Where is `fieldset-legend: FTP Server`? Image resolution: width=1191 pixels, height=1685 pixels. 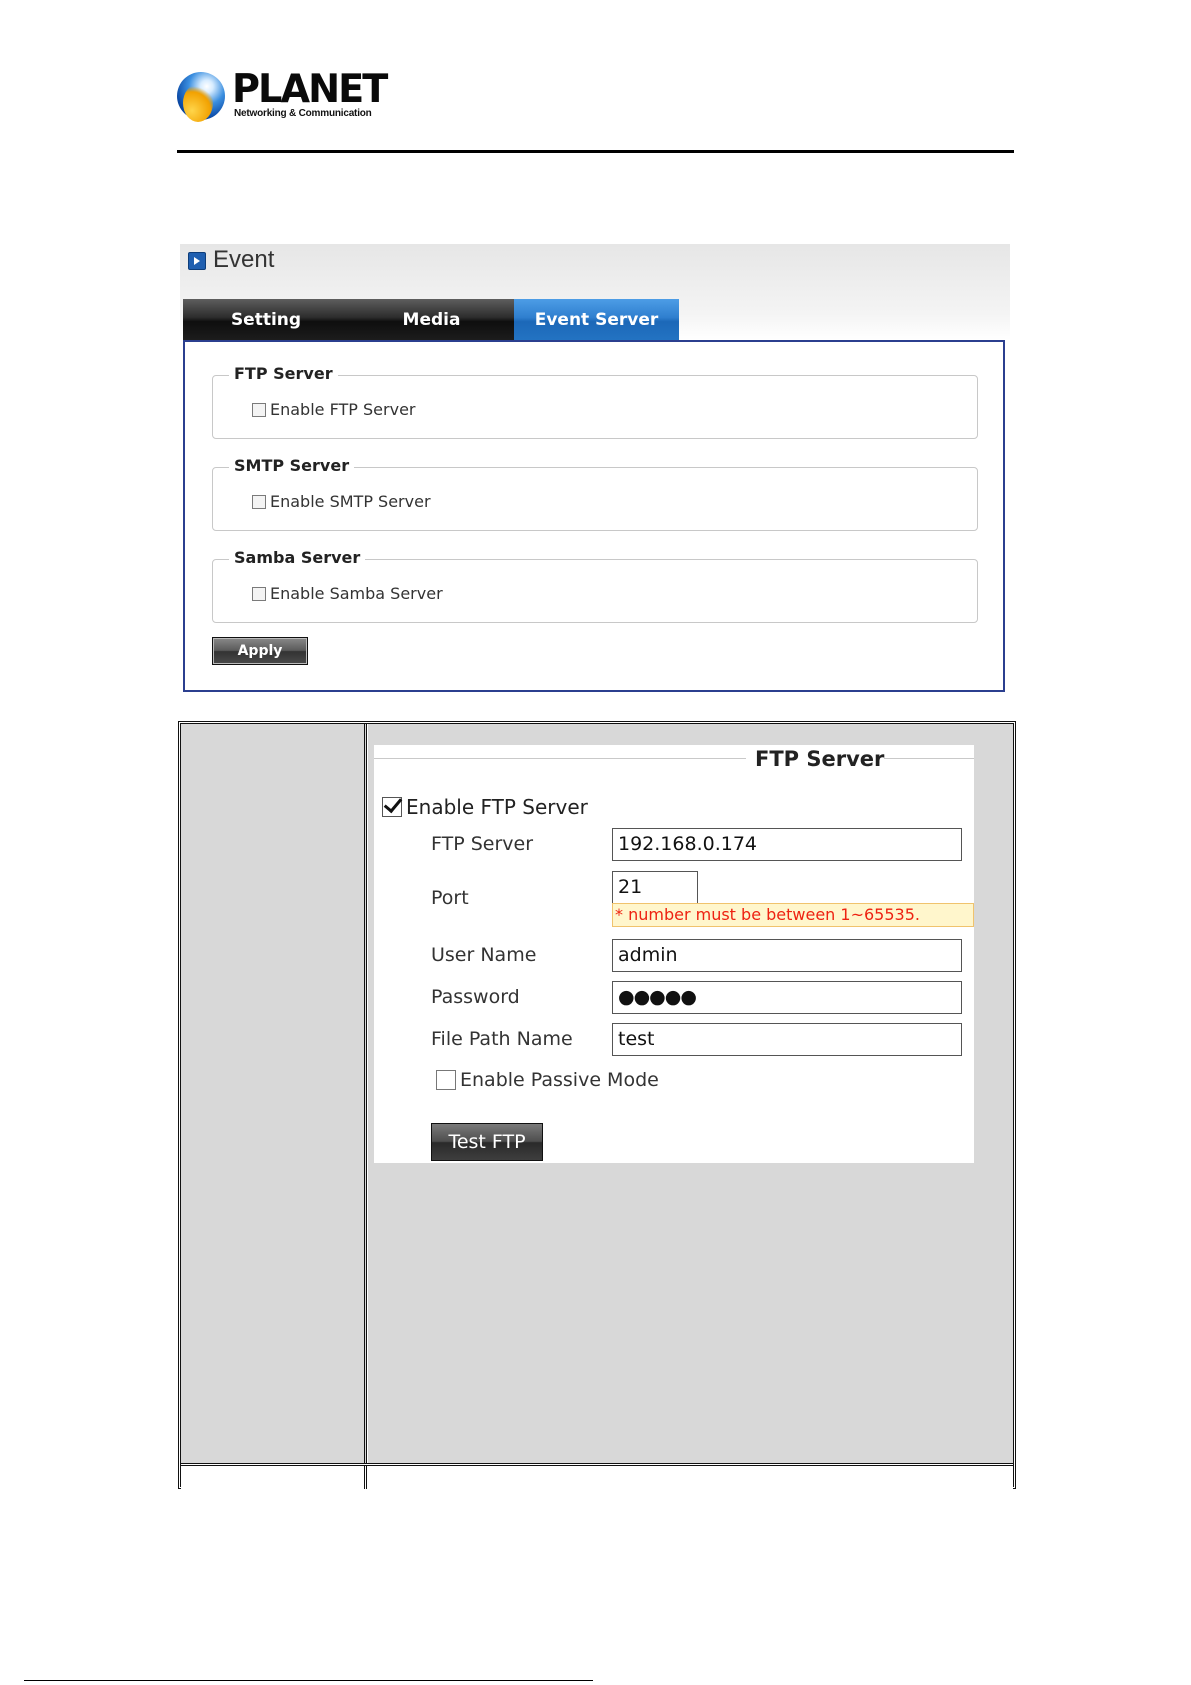 fieldset-legend: FTP Server is located at coordinates (283, 373).